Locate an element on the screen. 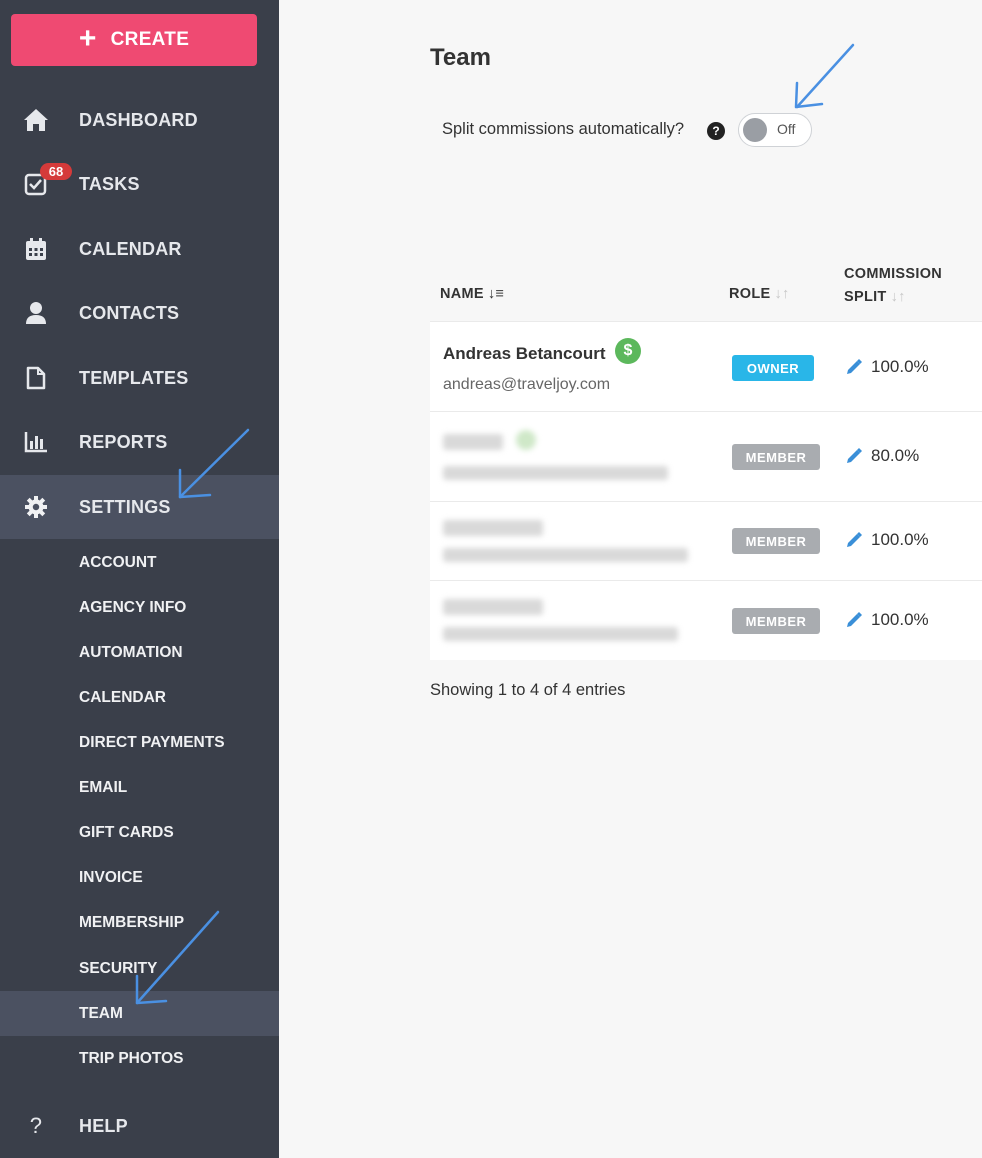  column-header-name-label: NAME is located at coordinates (462, 294).